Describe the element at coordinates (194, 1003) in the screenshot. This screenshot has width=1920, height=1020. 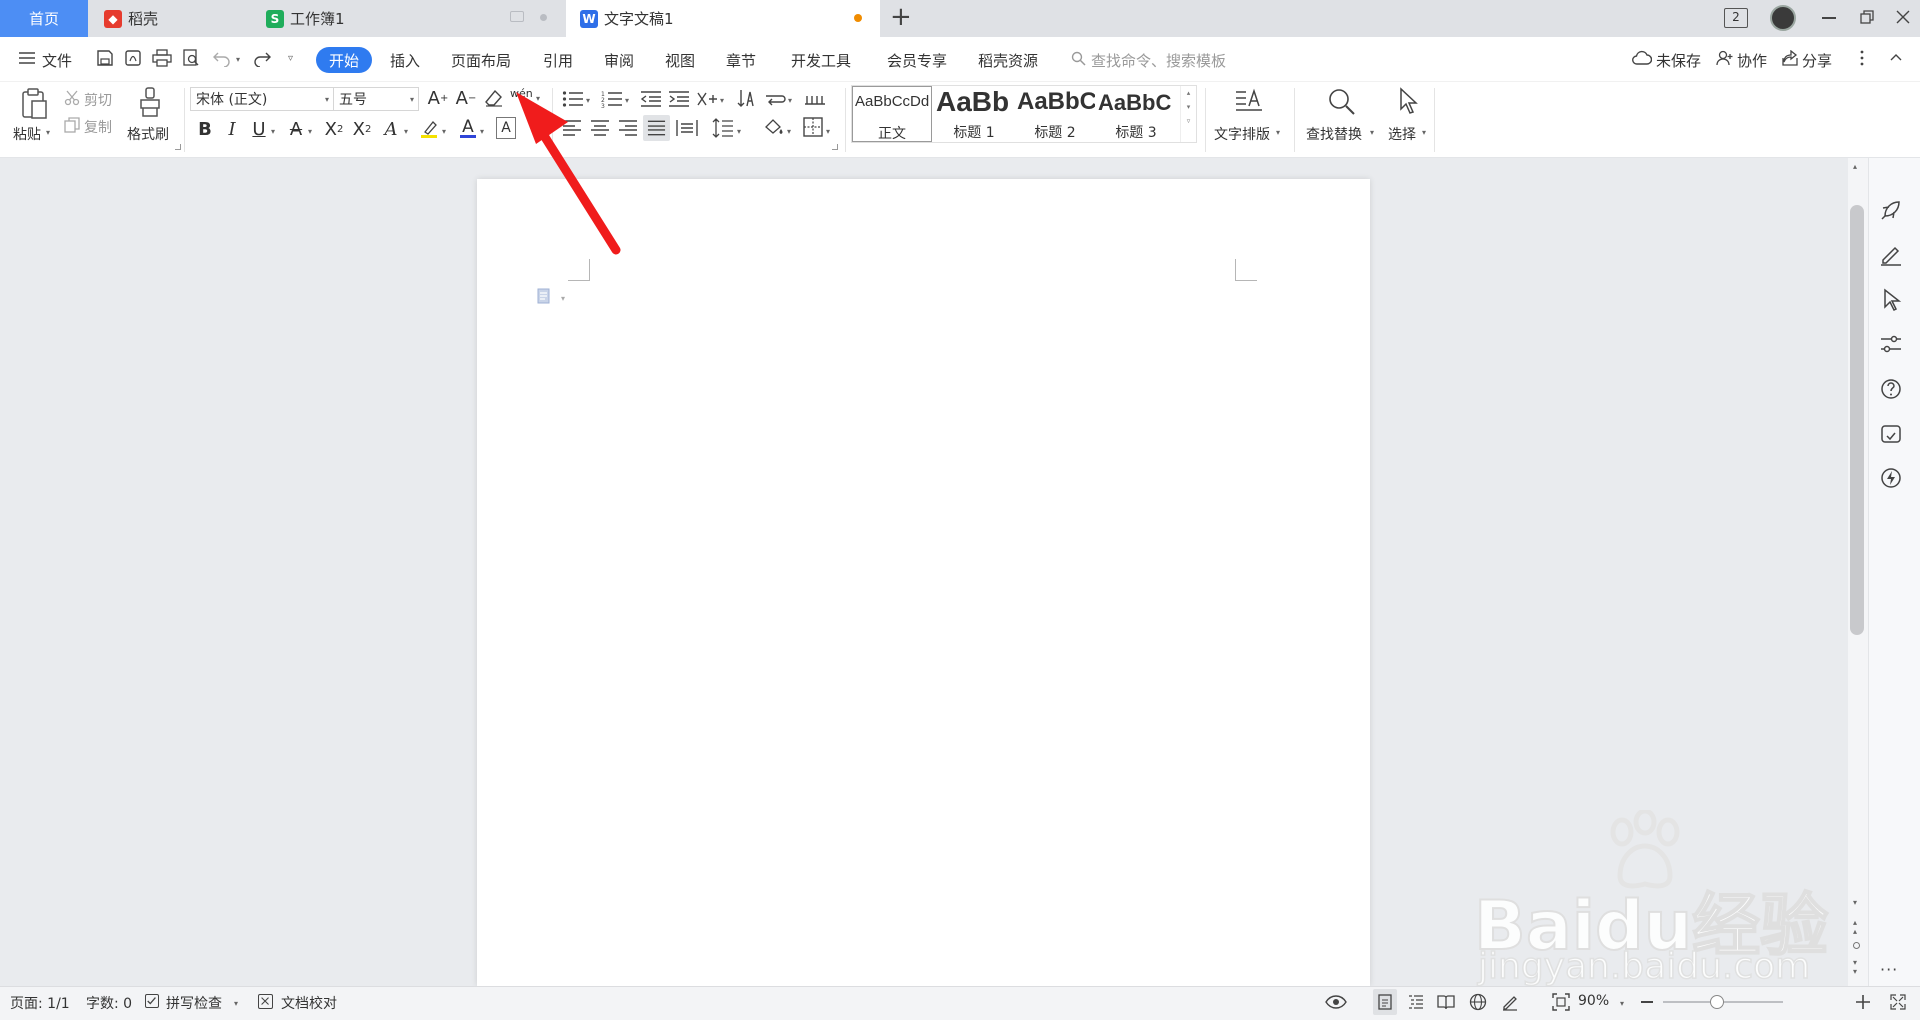
I see `spellcheck-button: 拼写检查` at that location.